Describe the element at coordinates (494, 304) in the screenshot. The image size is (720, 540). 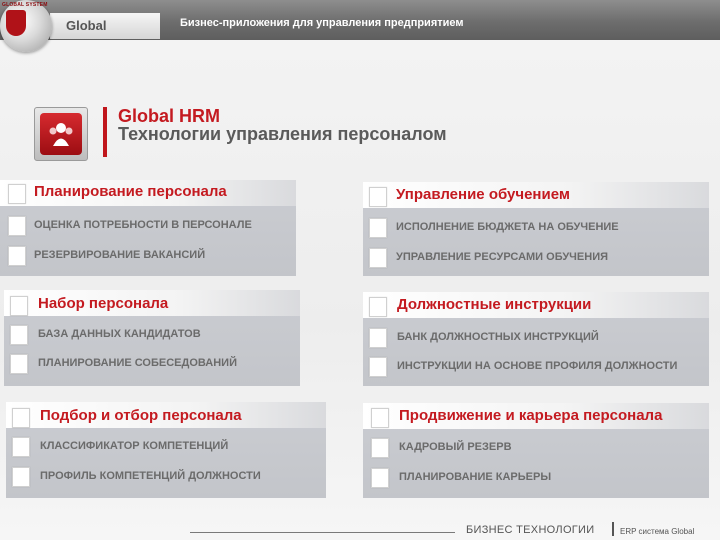
I see `panel-heading: Должностные инструкции` at that location.